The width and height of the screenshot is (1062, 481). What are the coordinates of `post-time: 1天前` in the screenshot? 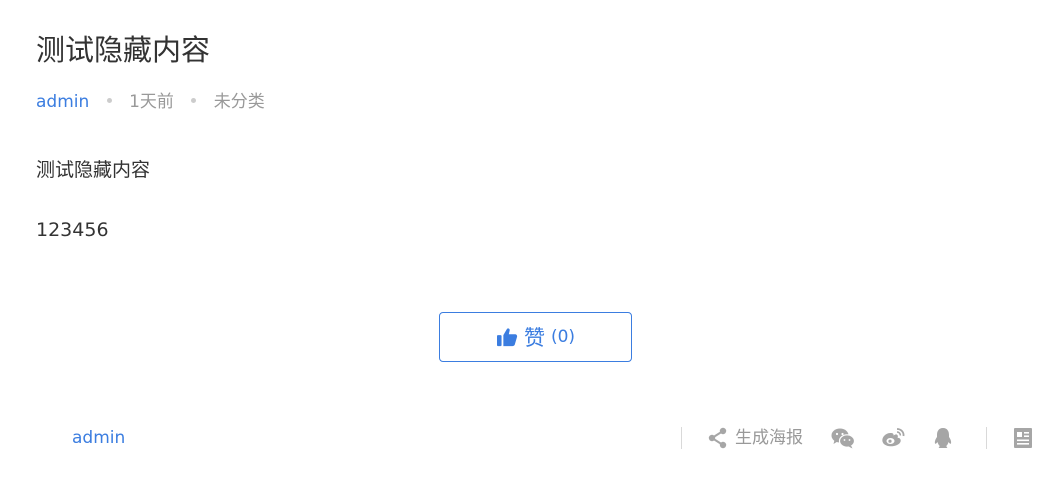 It's located at (151, 102).